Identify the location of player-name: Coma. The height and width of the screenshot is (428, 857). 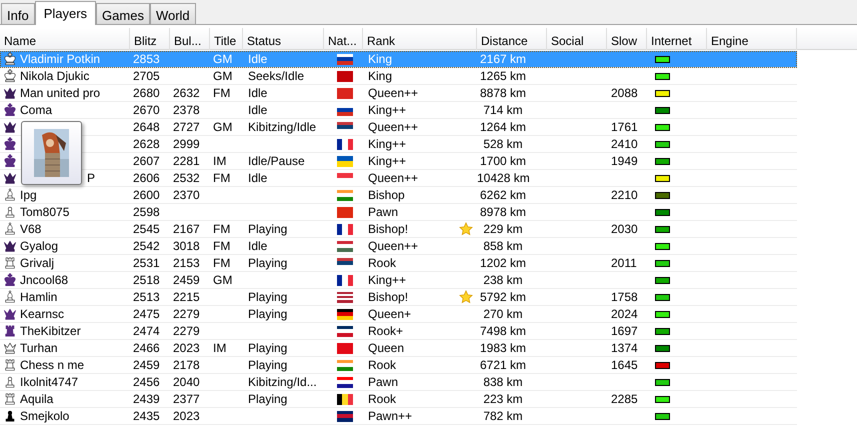
(36, 110).